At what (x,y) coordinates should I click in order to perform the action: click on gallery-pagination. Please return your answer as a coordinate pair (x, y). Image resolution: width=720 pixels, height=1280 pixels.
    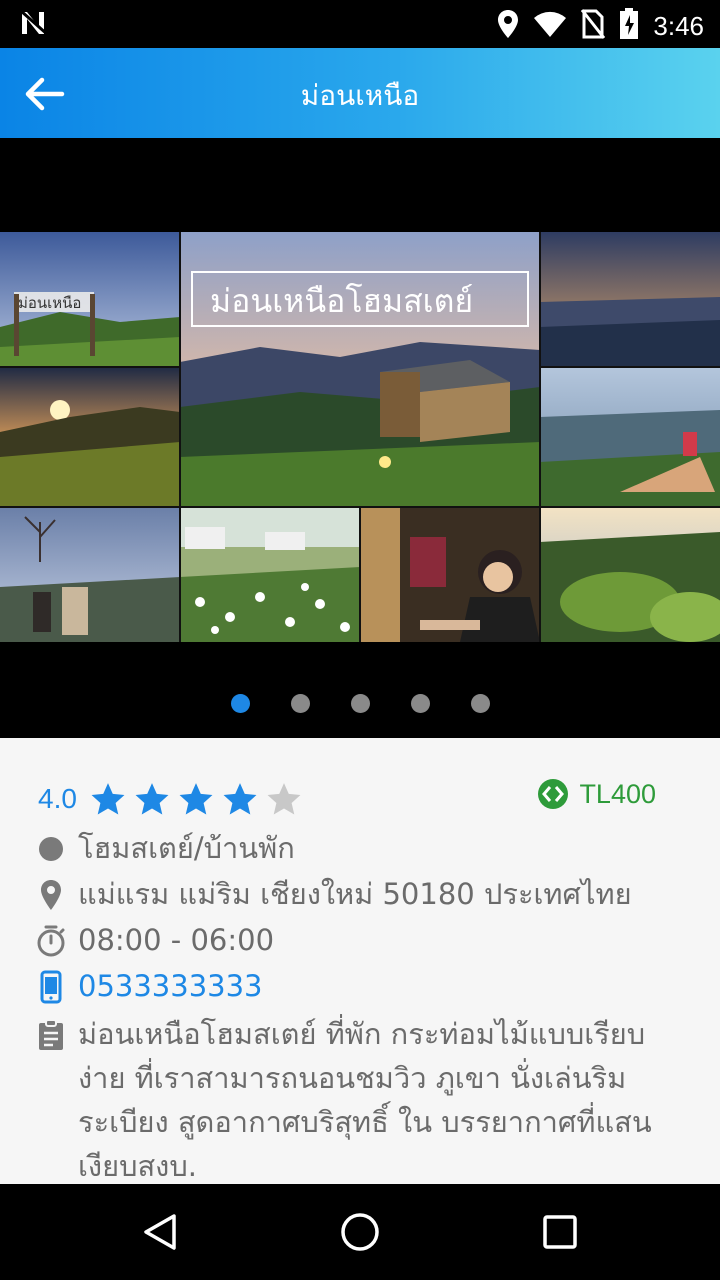
    Looking at the image, I should click on (360, 703).